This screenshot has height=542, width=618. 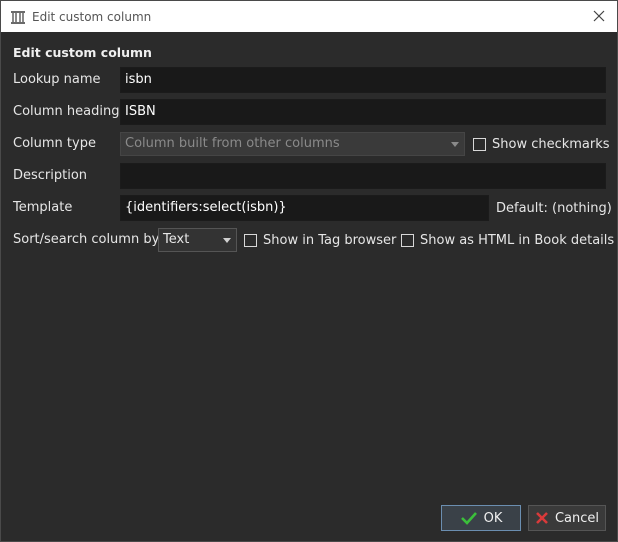 I want to click on close-icon, so click(x=599, y=16).